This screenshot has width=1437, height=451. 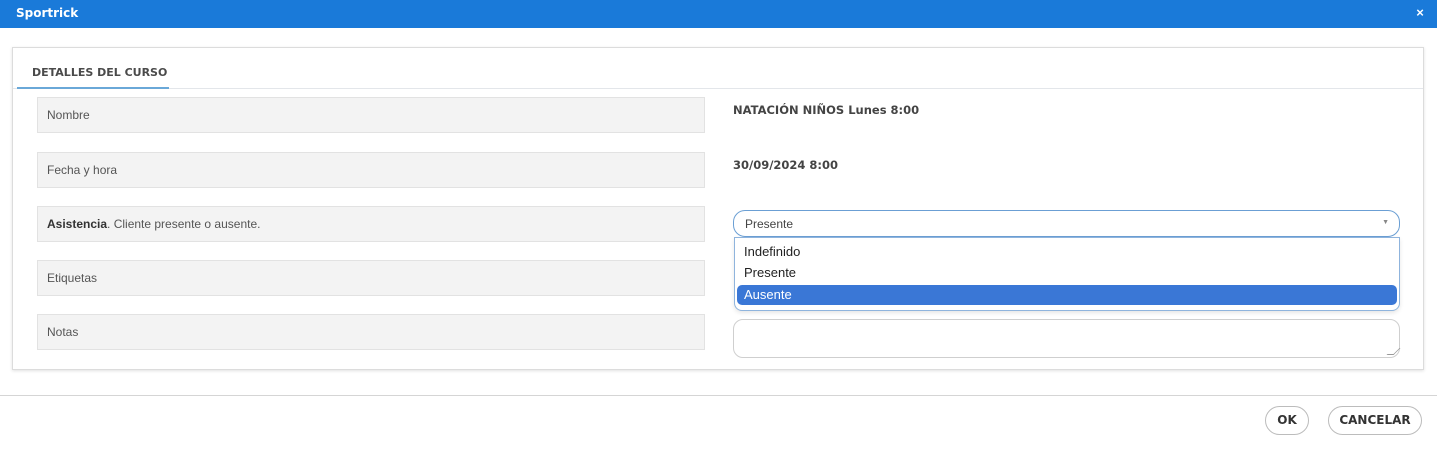 I want to click on asistencia-select: Presente ▼, so click(x=1066, y=223).